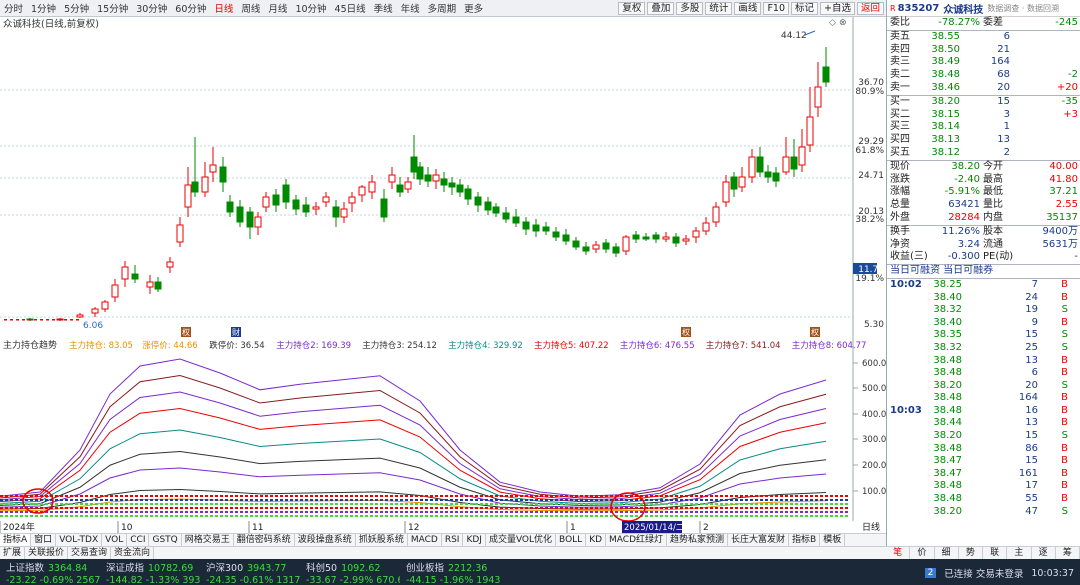  What do you see at coordinates (138, 540) in the screenshot?
I see `indicator-tab-4: CCI` at bounding box center [138, 540].